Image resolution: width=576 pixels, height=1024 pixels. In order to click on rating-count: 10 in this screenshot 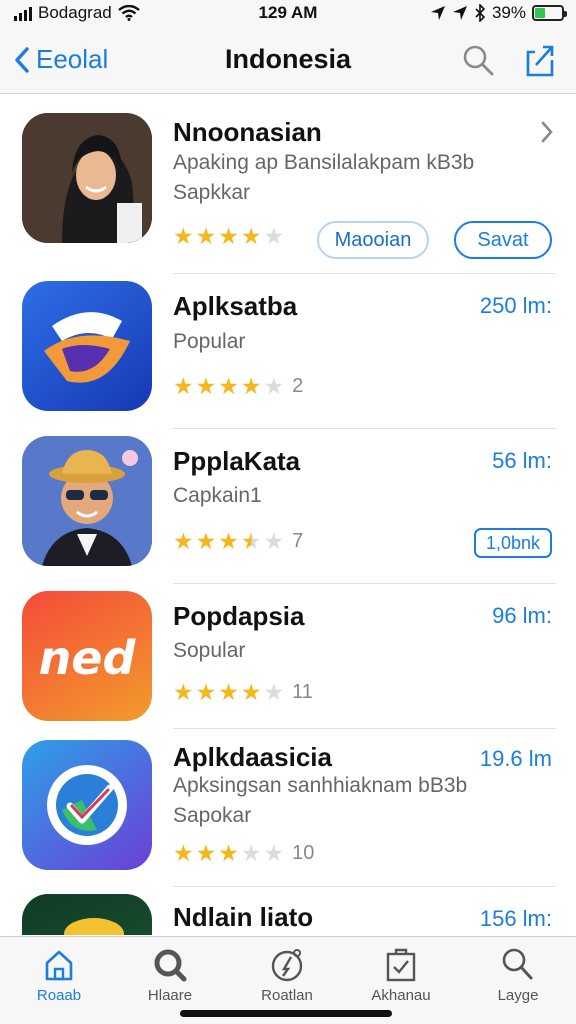, I will do `click(303, 853)`.